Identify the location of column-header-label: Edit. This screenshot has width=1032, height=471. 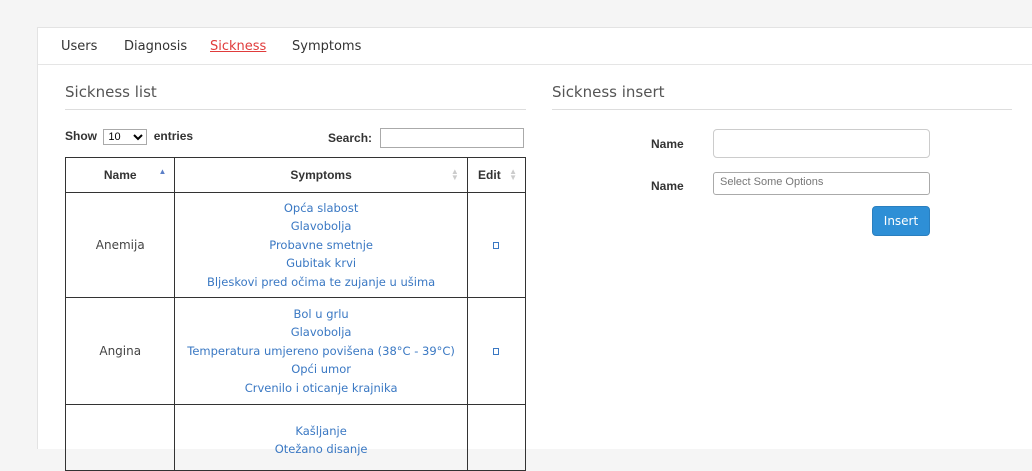
(489, 175).